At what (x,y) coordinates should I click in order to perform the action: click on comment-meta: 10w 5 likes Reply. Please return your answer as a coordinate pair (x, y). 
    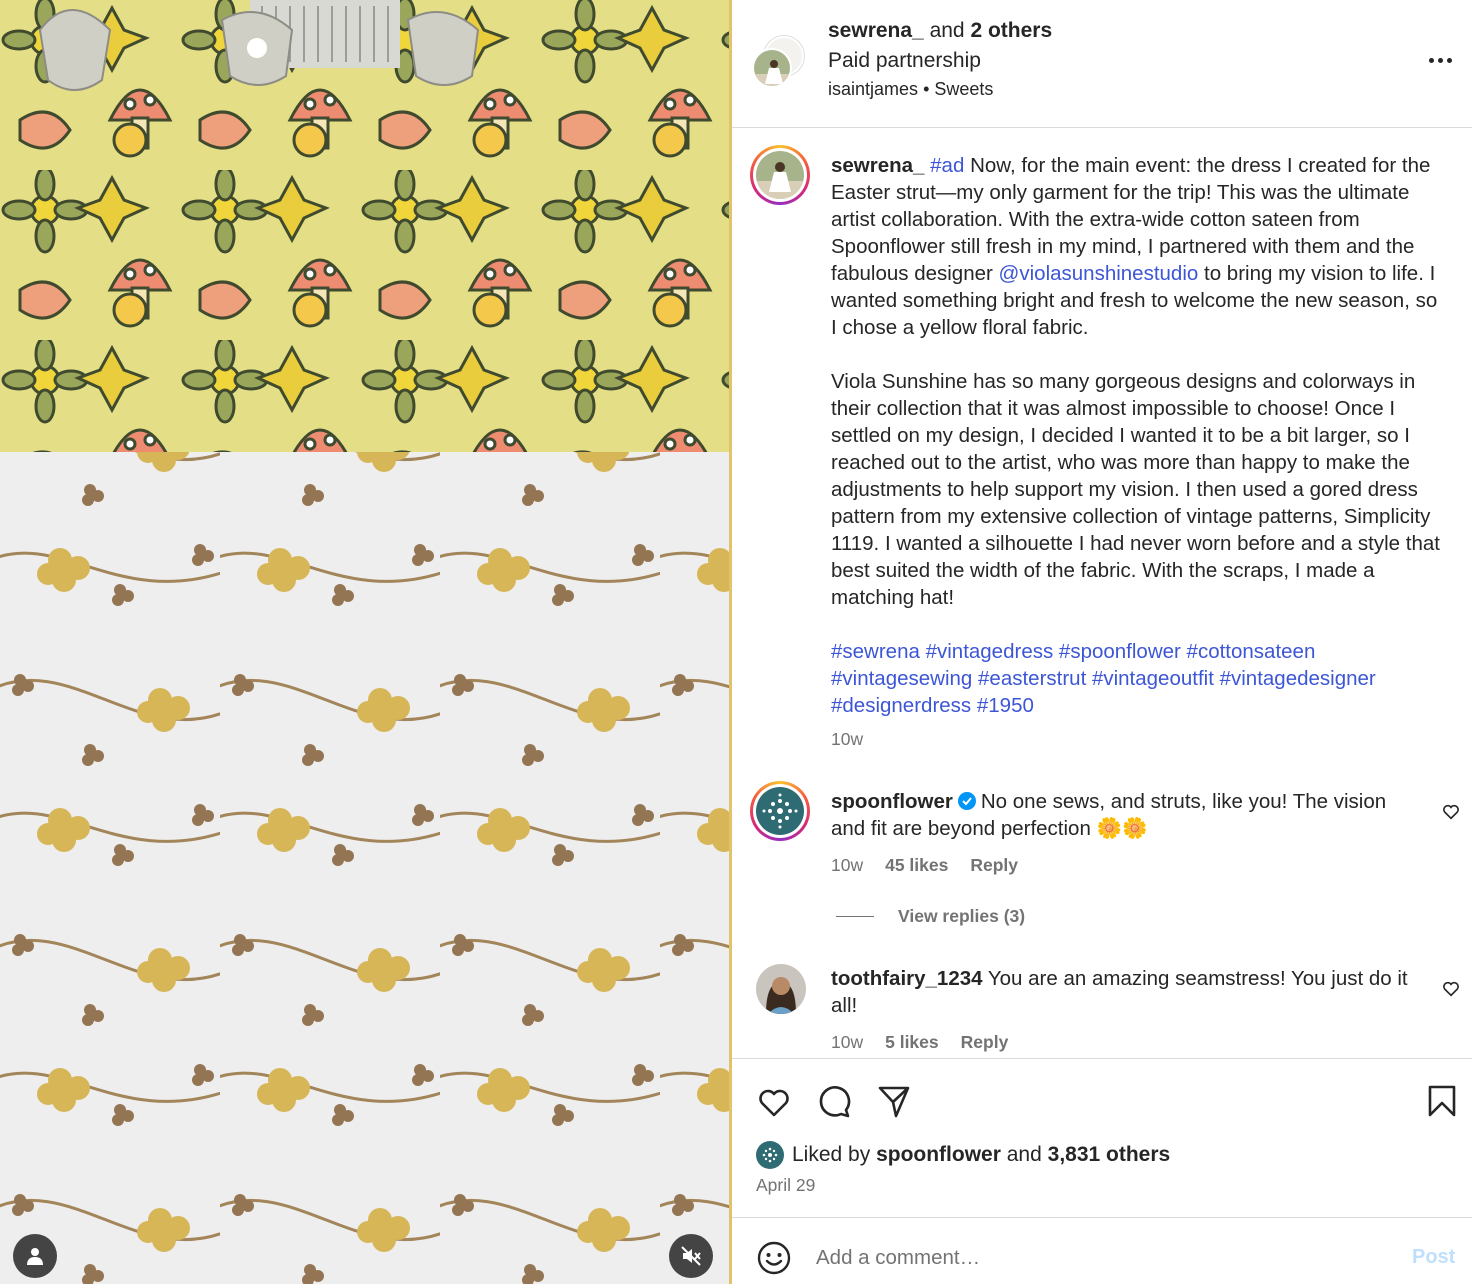
    Looking at the image, I should click on (919, 1042).